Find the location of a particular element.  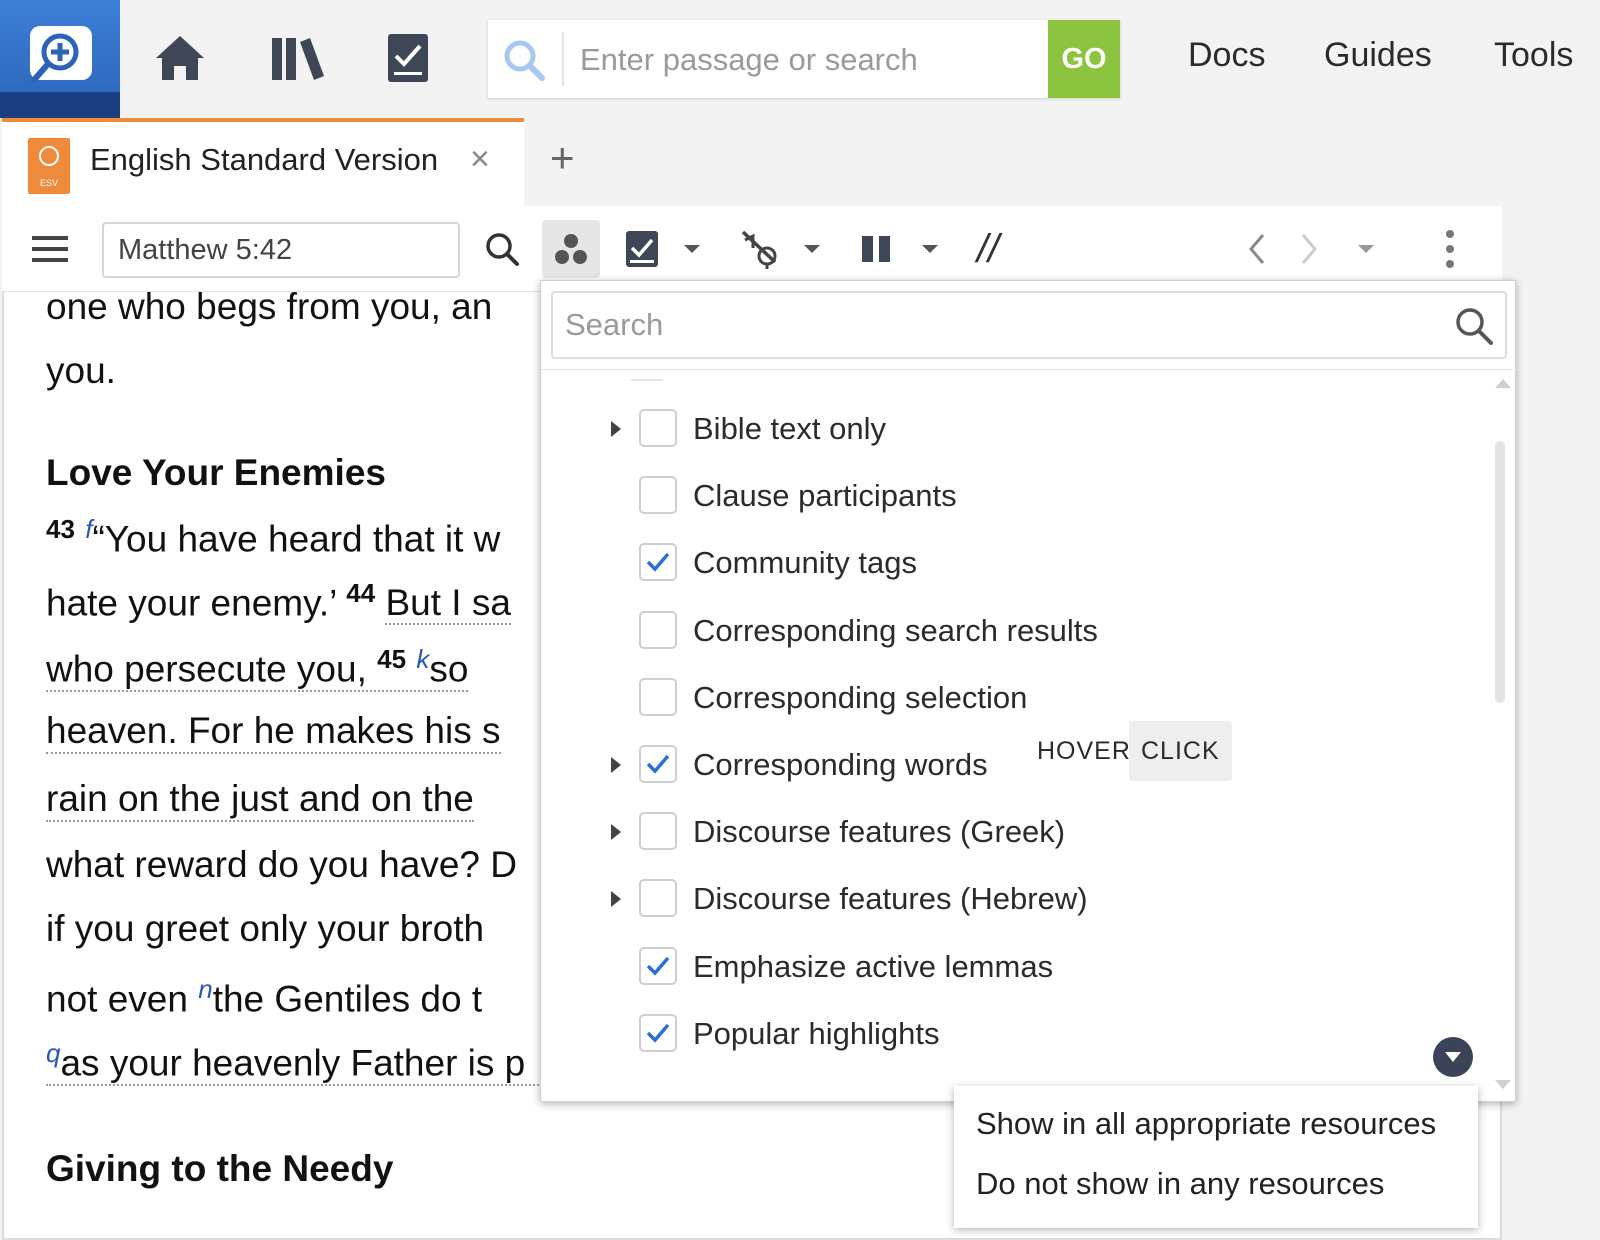

resource-tab: ESV English Standard Version × is located at coordinates (263, 162).